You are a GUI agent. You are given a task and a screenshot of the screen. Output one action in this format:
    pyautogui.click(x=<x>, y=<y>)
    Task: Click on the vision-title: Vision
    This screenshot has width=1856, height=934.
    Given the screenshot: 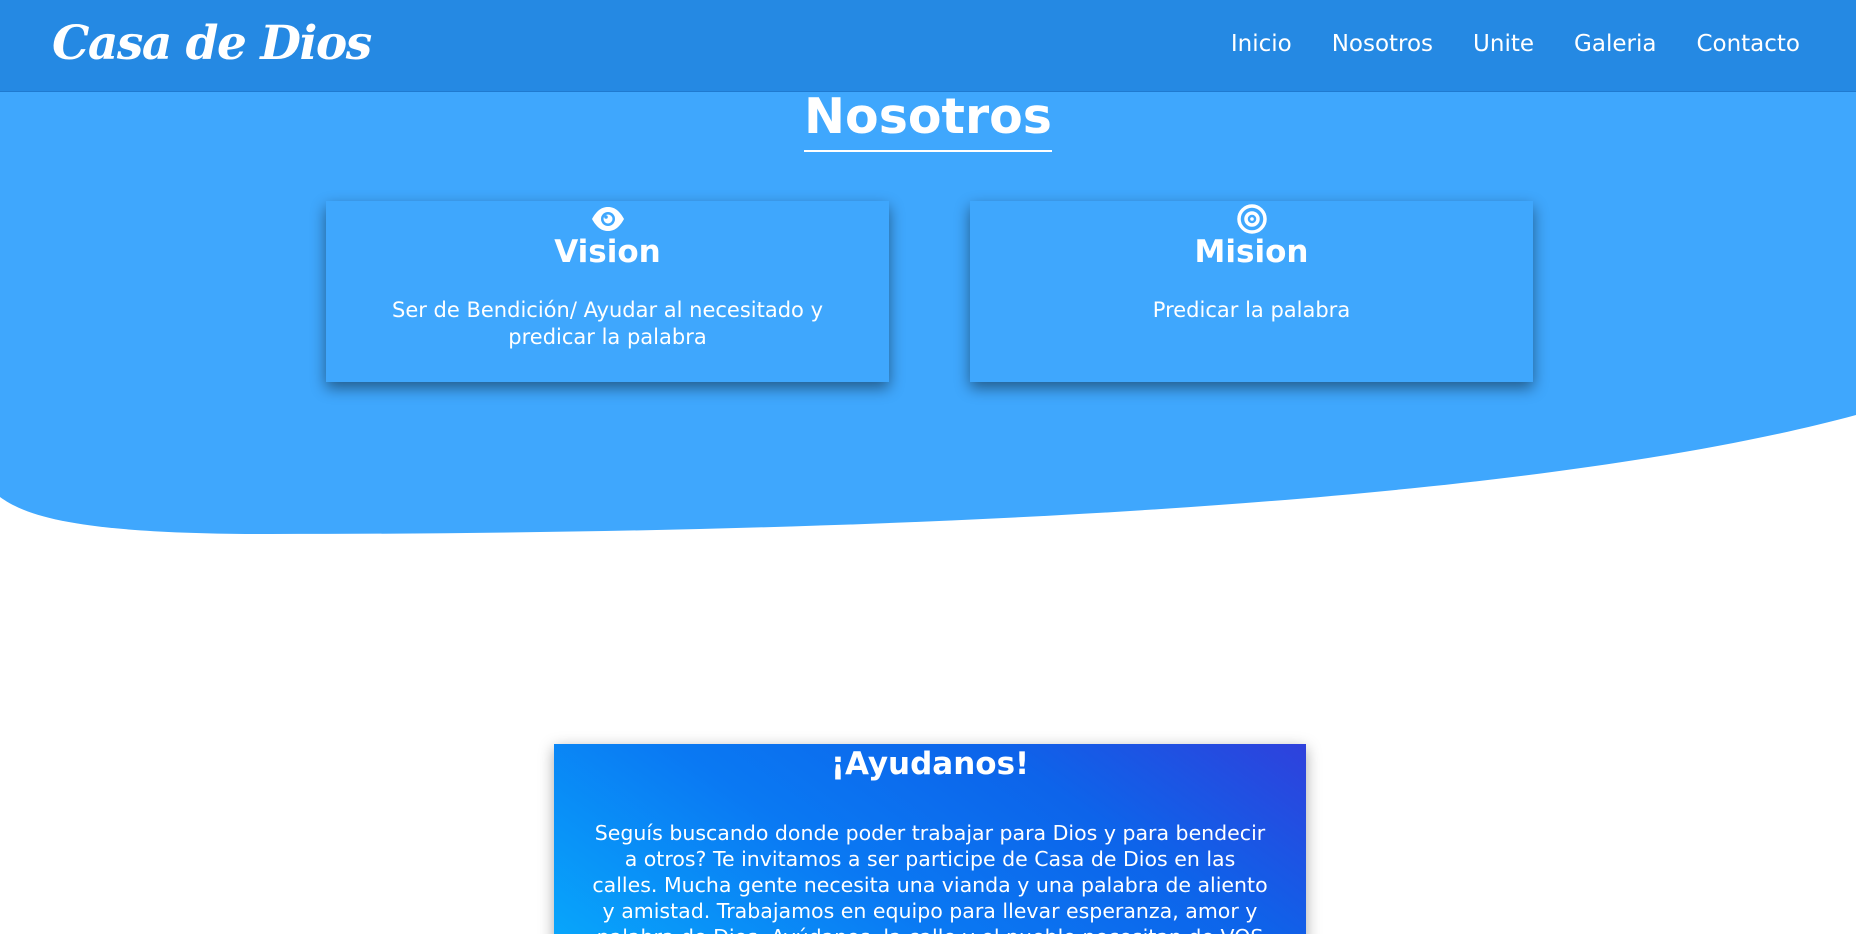 What is the action you would take?
    pyautogui.click(x=607, y=252)
    